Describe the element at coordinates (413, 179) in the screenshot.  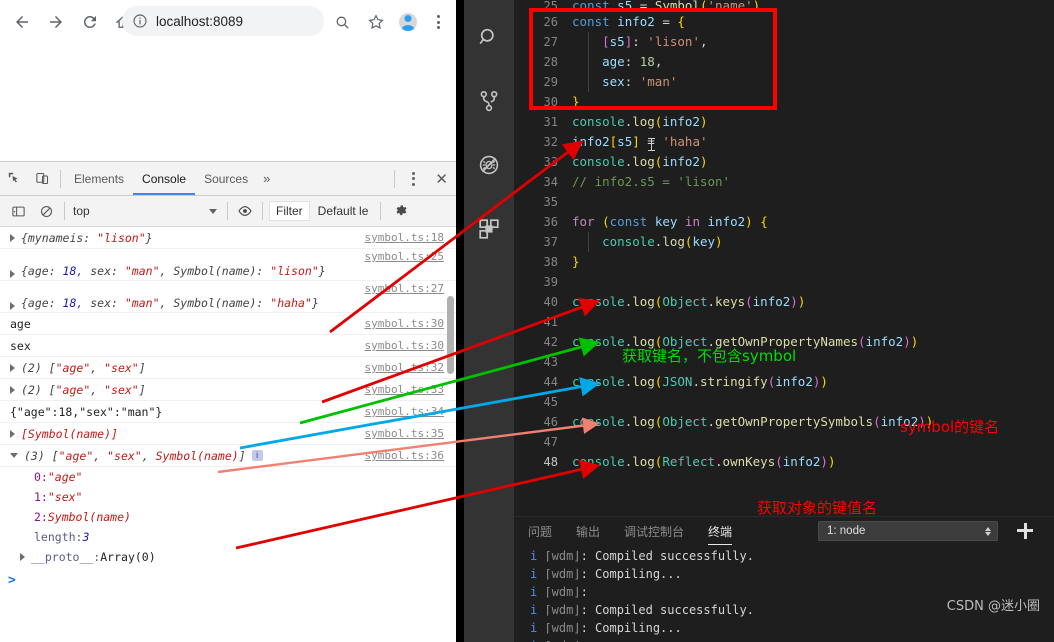
I see `devtools-menu-button` at that location.